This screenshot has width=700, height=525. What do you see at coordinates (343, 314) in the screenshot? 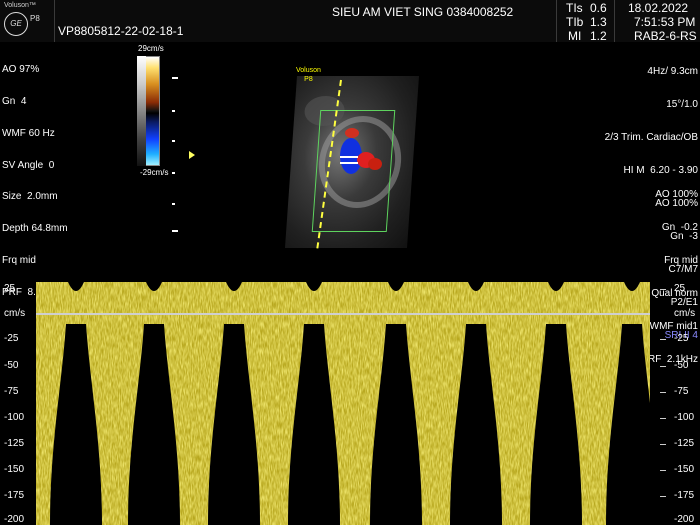
I see `doppler-baseline` at bounding box center [343, 314].